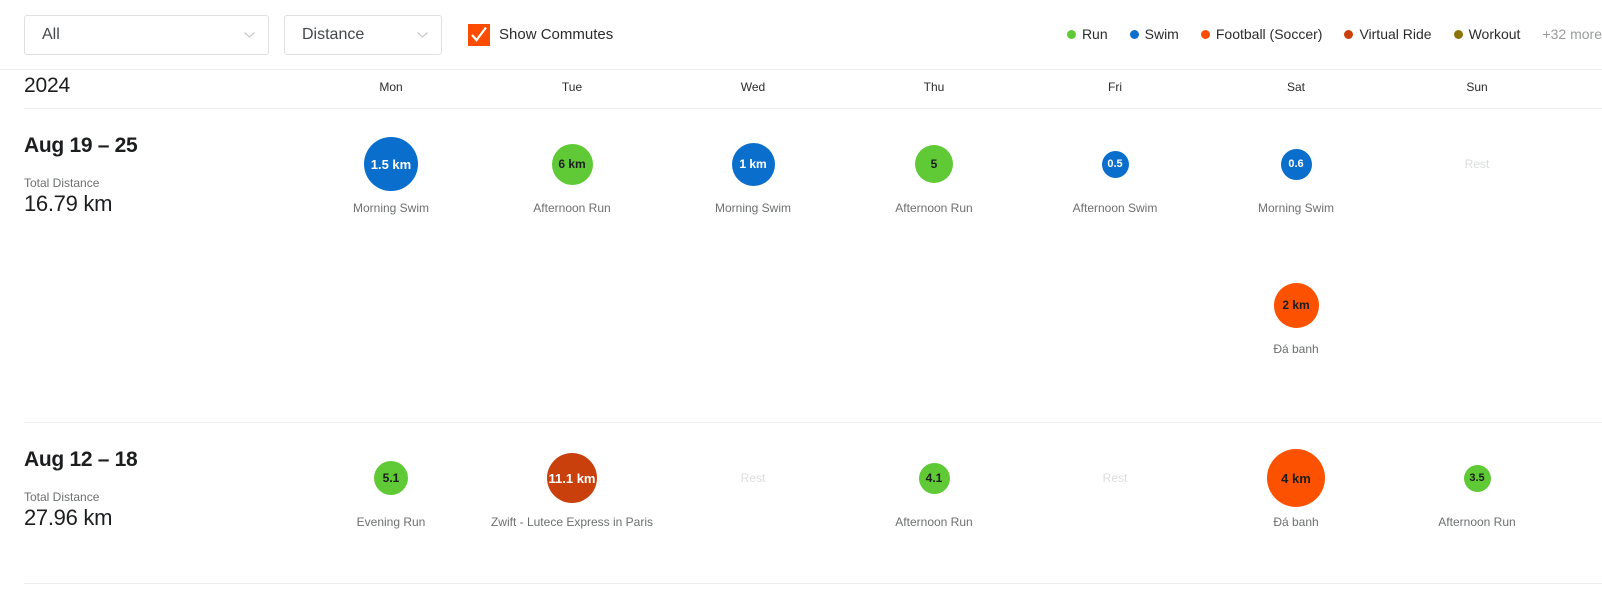  I want to click on activity-bubble-wrapper: 1.5 km, so click(391, 164).